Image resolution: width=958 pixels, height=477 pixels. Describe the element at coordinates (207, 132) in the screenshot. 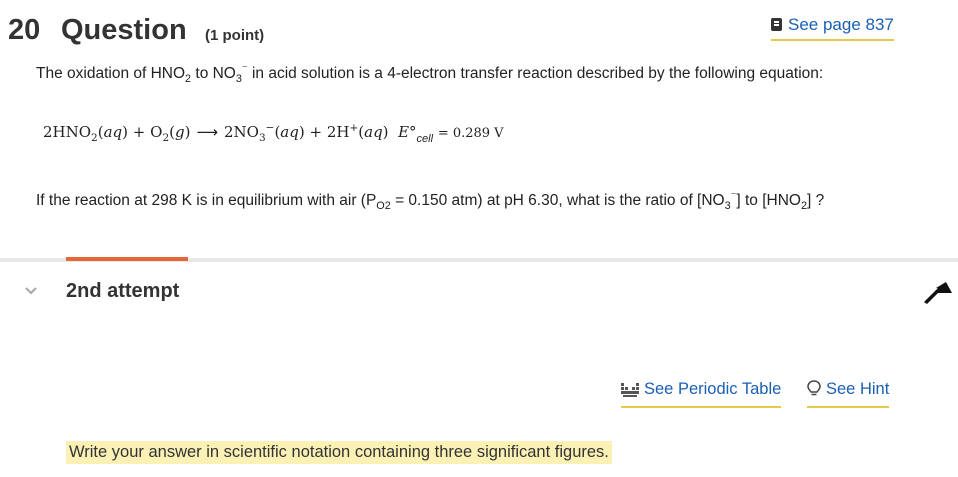

I see `reaction-arrow-icon: ⟶` at that location.